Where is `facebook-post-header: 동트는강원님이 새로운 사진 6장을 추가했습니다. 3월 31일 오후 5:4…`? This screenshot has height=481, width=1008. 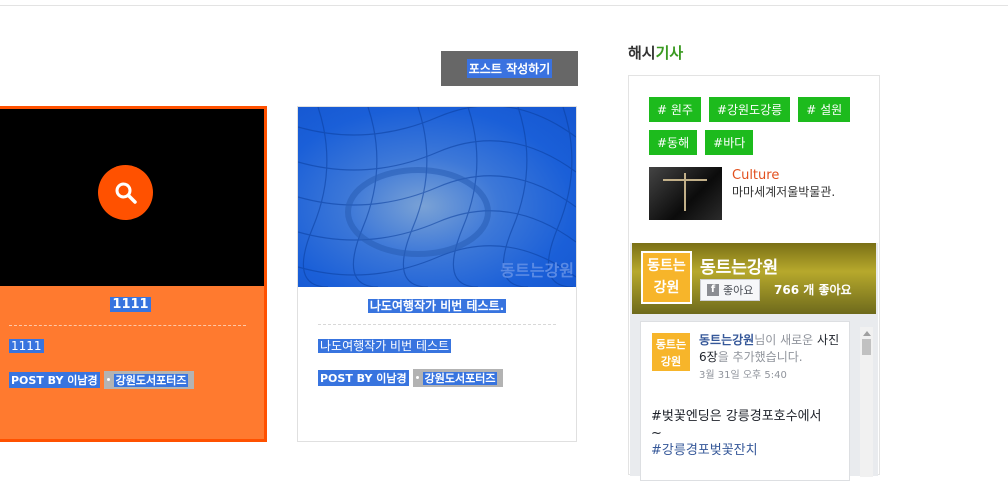 facebook-post-header: 동트는강원님이 새로운 사진 6장을 추가했습니다. 3월 31일 오후 5:4… is located at coordinates (773, 358).